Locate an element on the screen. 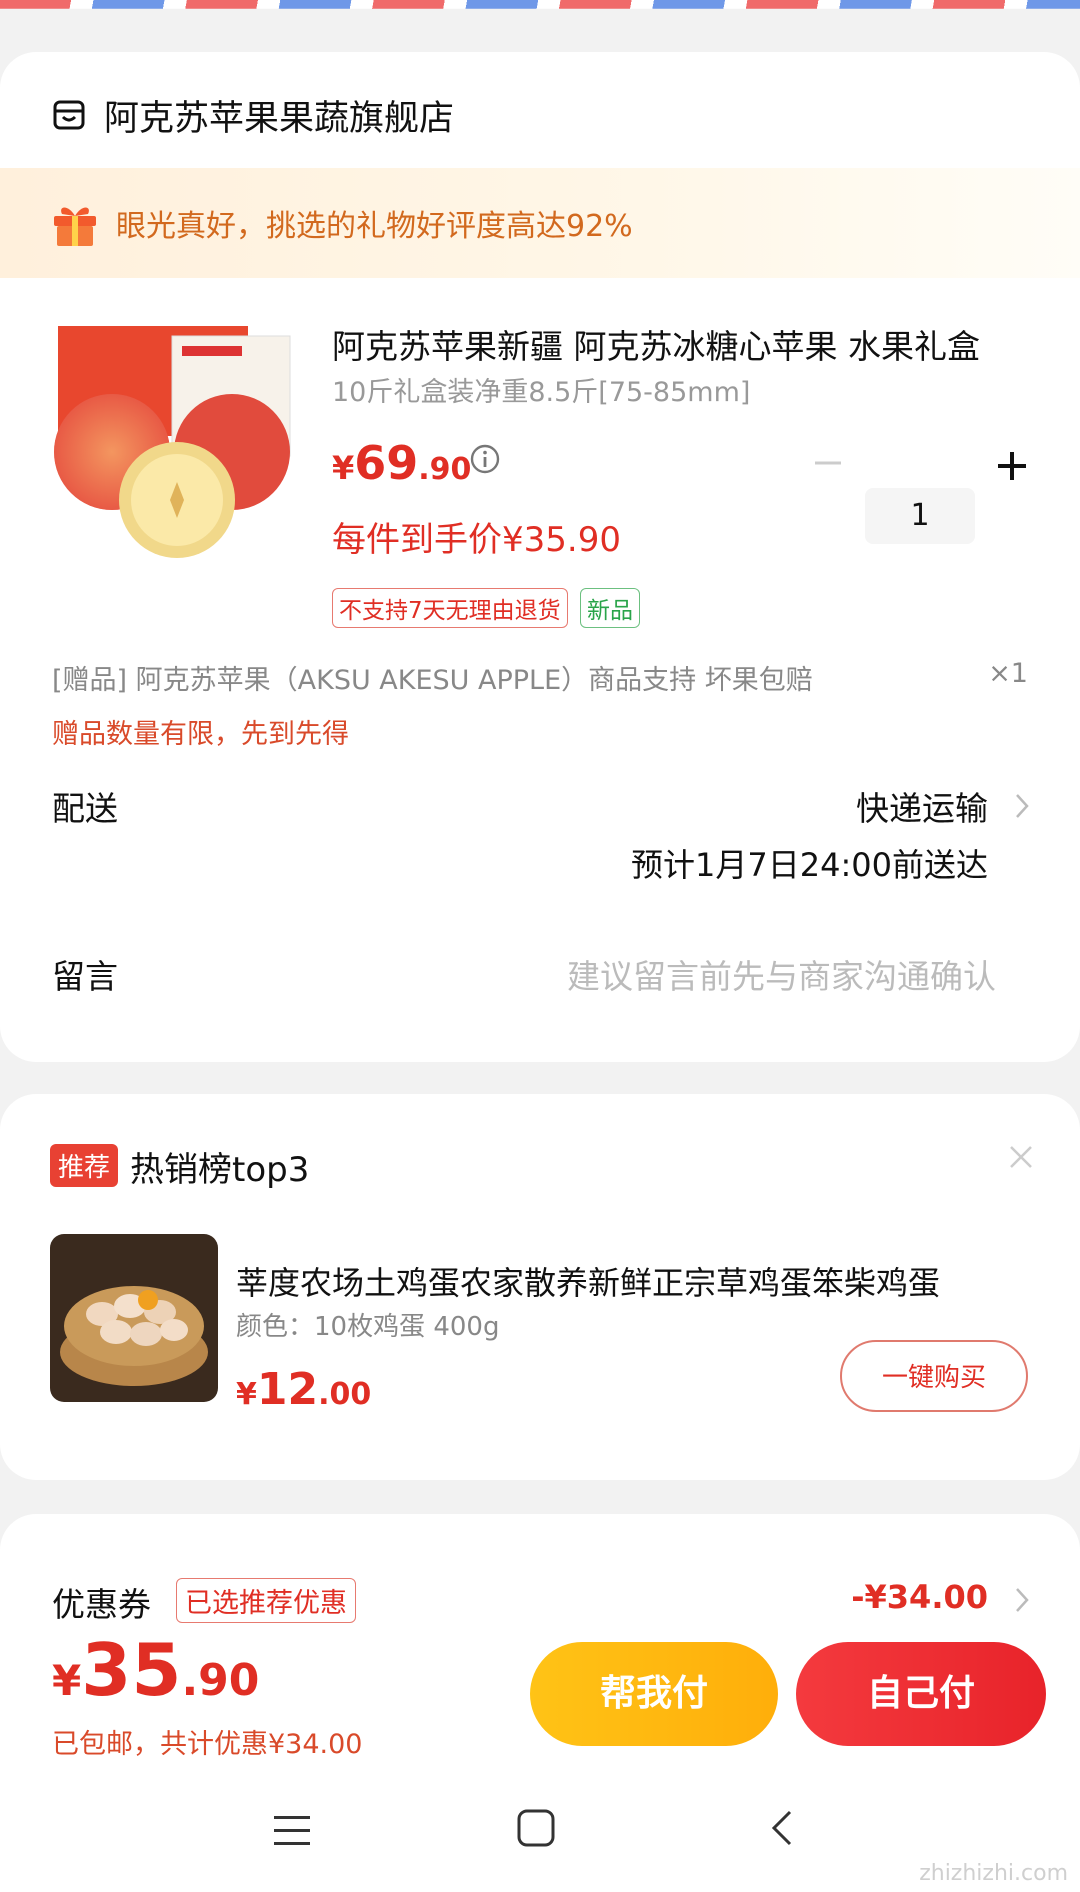 The image size is (1080, 1892). info-icon is located at coordinates (485, 459).